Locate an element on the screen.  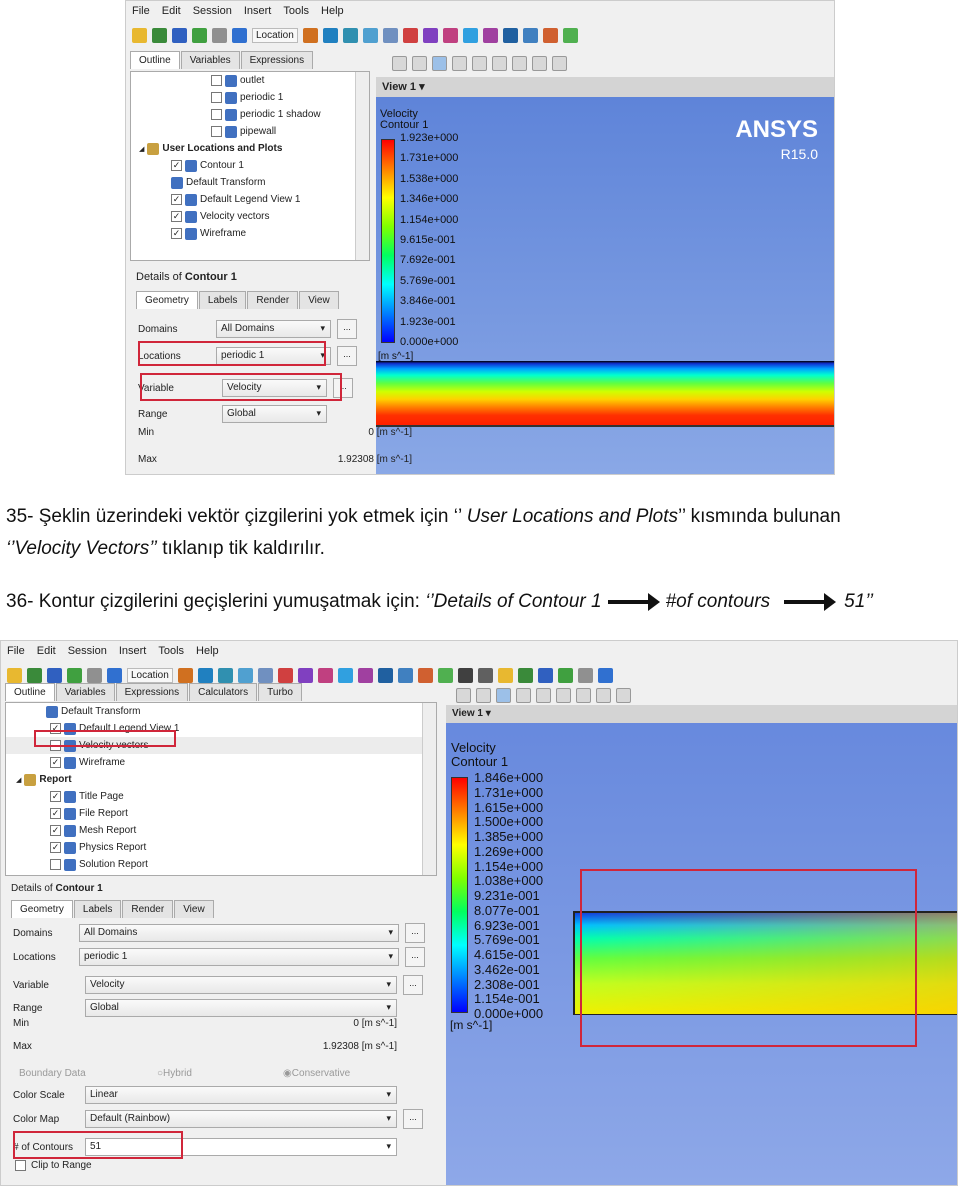
clip-to-range: Clip to Range is located at coordinates (53, 1165).